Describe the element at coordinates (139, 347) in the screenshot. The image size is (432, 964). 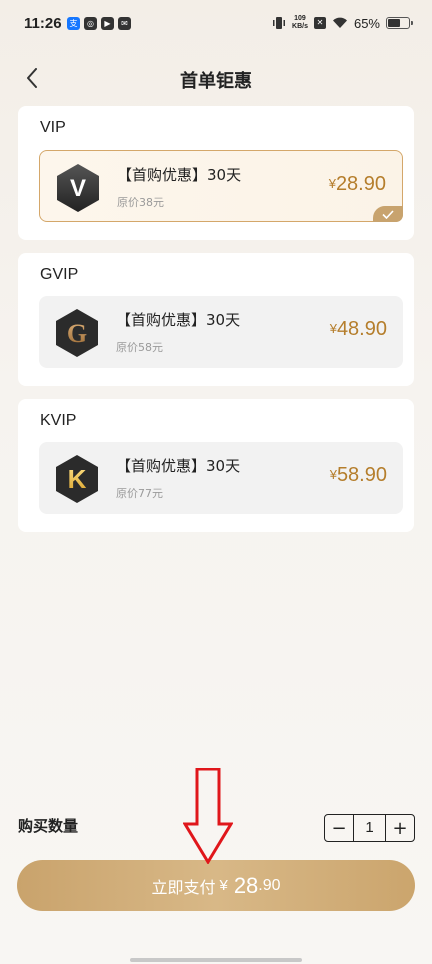
I see `original-price: 原价58元` at that location.